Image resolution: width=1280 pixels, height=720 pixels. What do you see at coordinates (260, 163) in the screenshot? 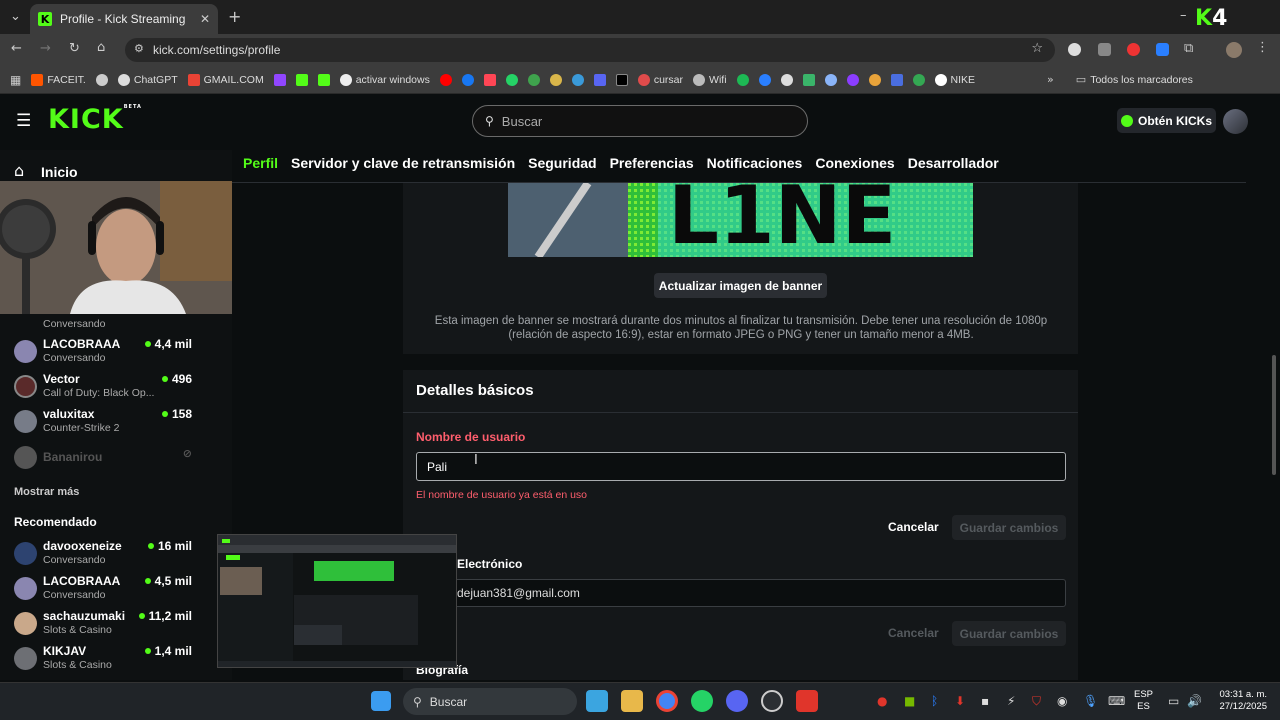
I see `tab-profile: Perfil` at bounding box center [260, 163].